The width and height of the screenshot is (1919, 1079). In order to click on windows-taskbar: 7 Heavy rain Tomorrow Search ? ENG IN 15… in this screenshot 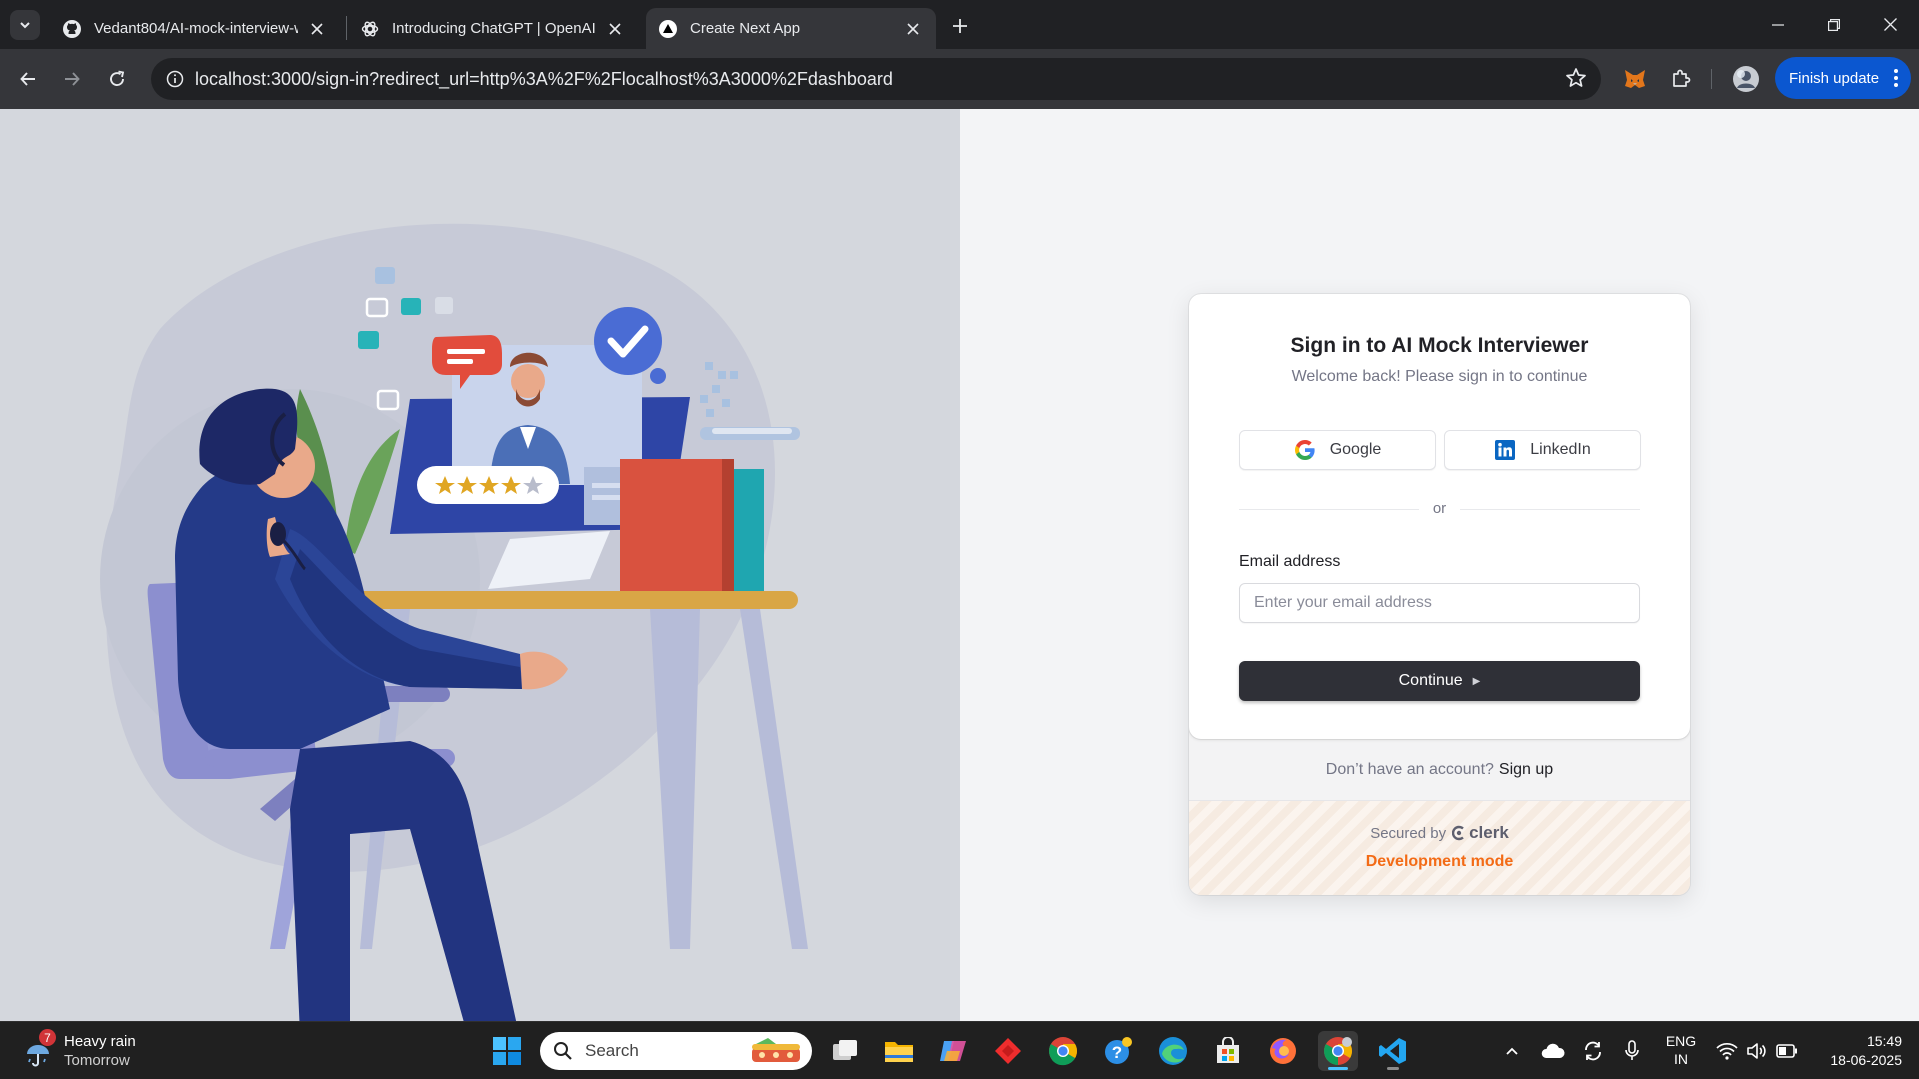, I will do `click(959, 1050)`.